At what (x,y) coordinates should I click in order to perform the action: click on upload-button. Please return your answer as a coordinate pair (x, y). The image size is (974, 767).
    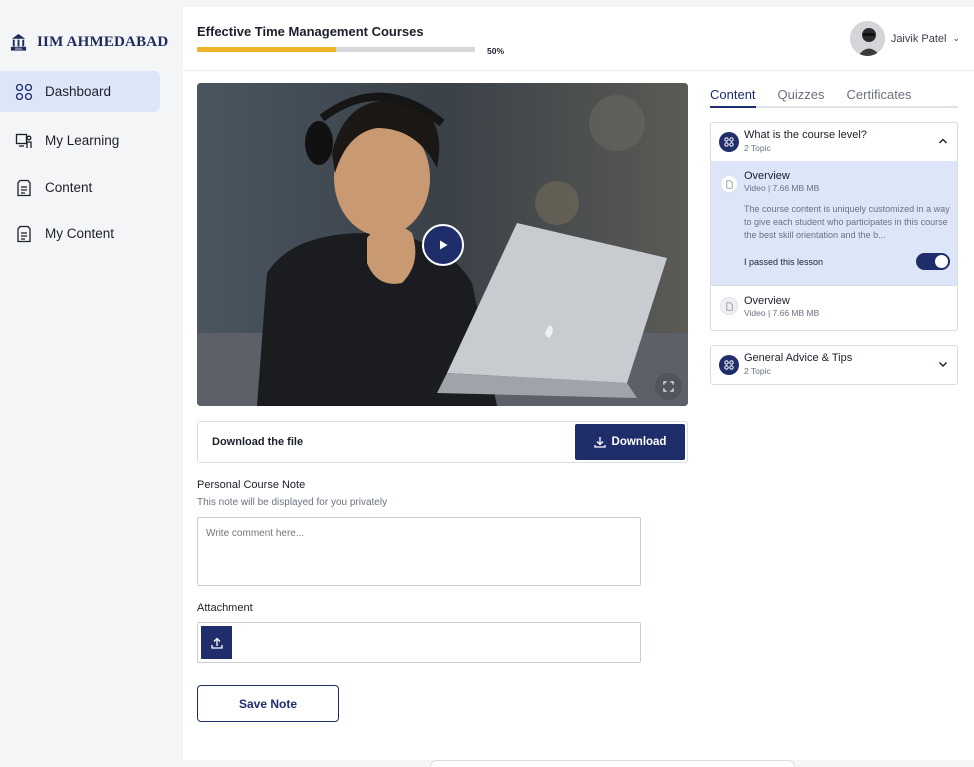
    Looking at the image, I should click on (216, 642).